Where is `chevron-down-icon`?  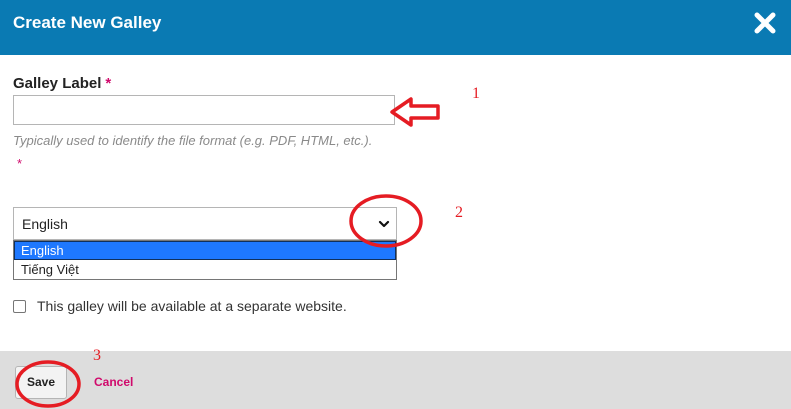
chevron-down-icon is located at coordinates (384, 224).